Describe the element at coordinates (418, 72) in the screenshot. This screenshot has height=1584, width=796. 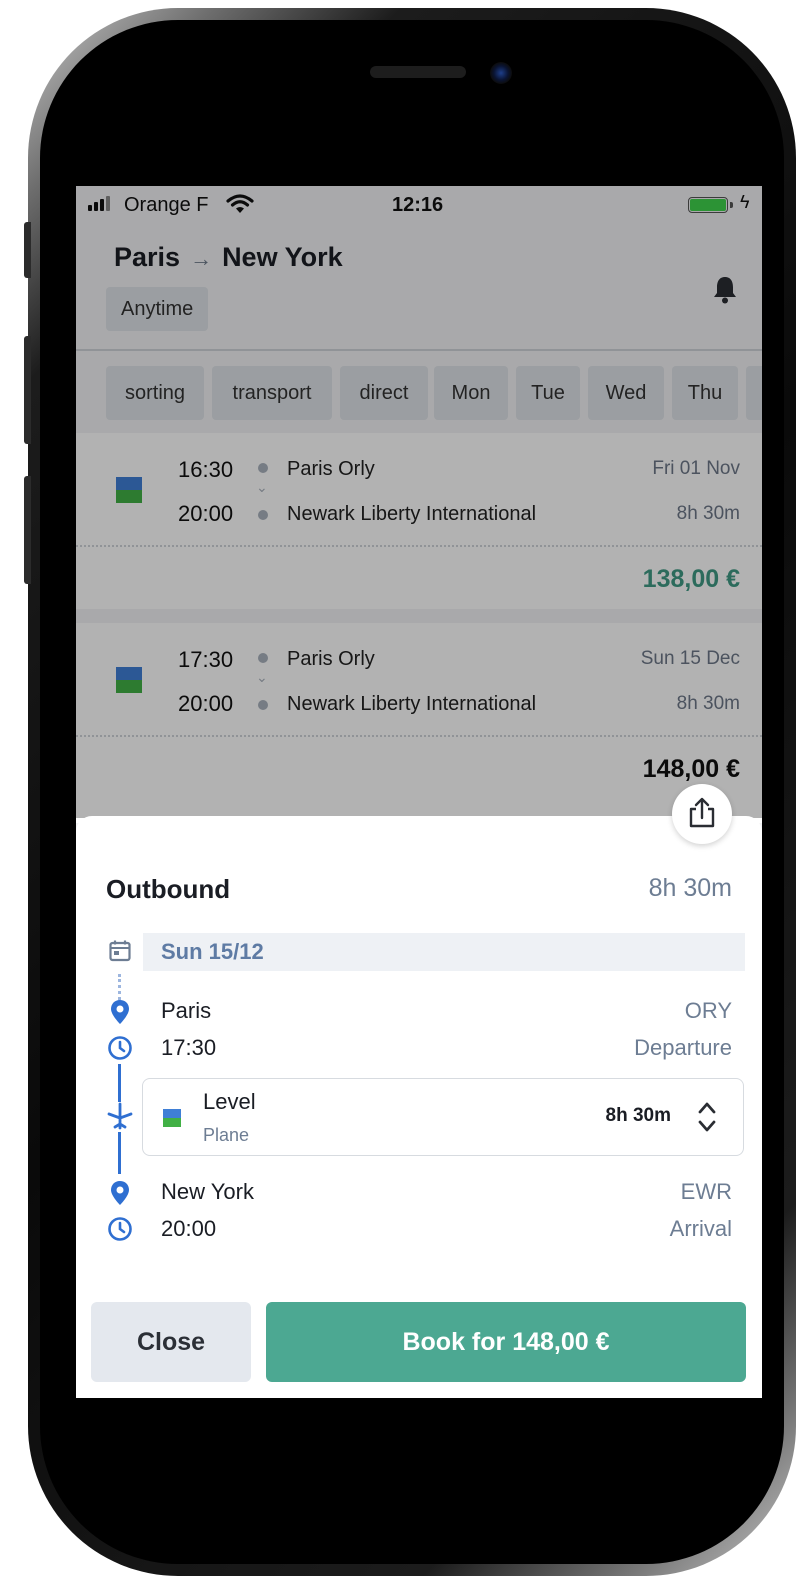
I see `earpiece-speaker` at that location.